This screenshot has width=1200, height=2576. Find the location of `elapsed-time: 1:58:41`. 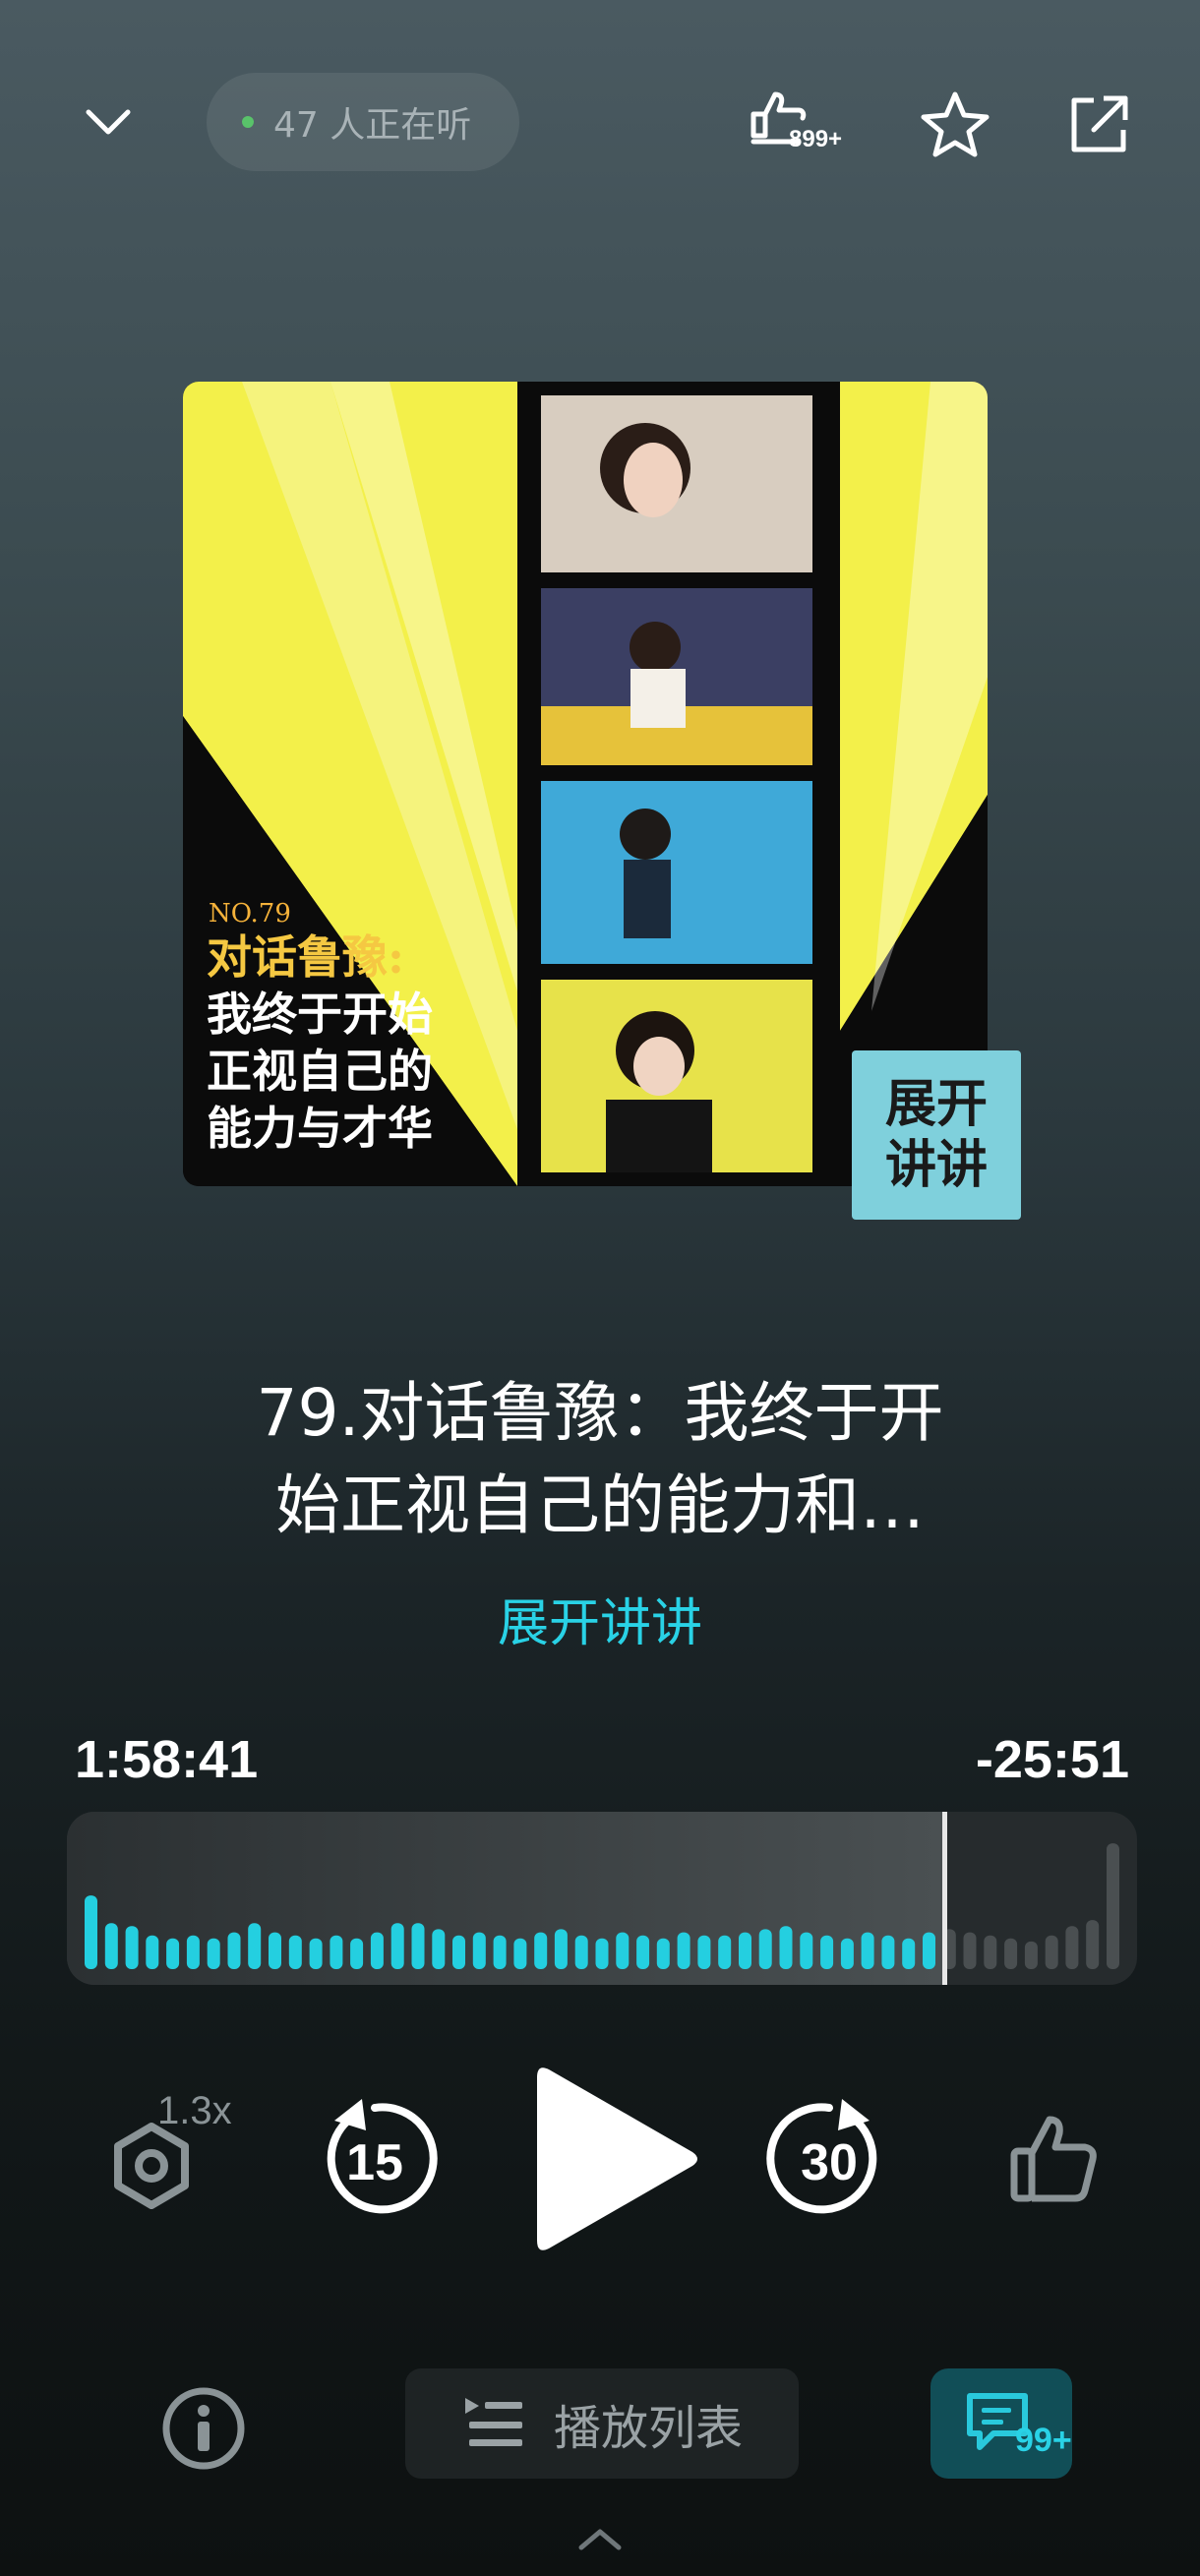

elapsed-time: 1:58:41 is located at coordinates (167, 1759).